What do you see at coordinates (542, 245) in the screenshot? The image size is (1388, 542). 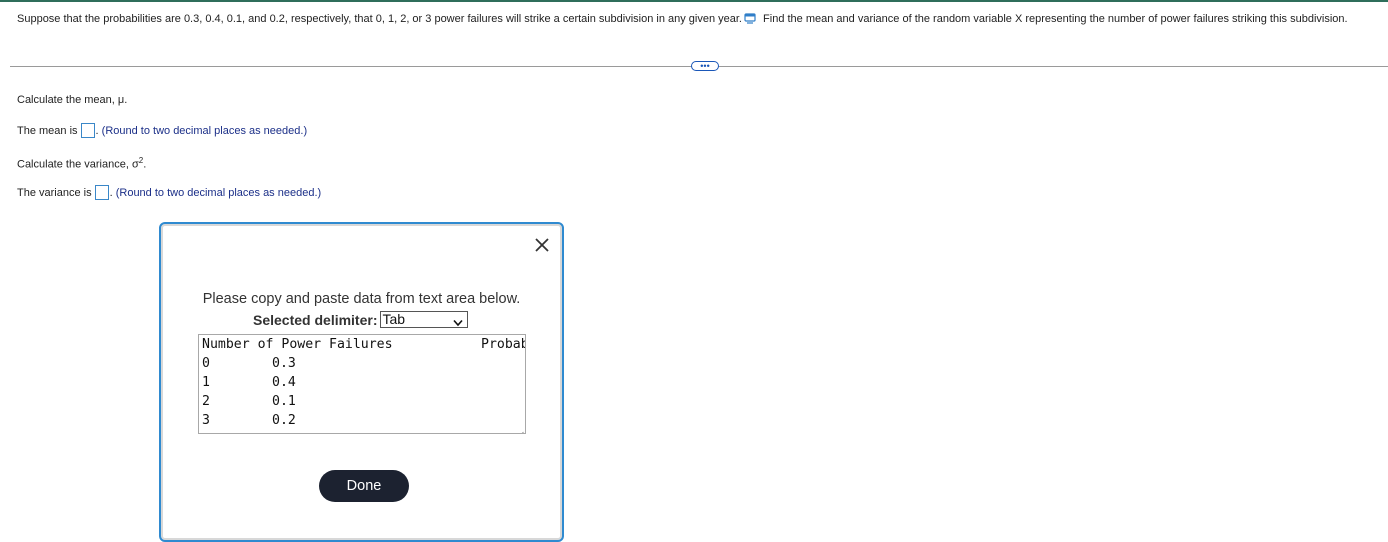 I see `close-icon` at bounding box center [542, 245].